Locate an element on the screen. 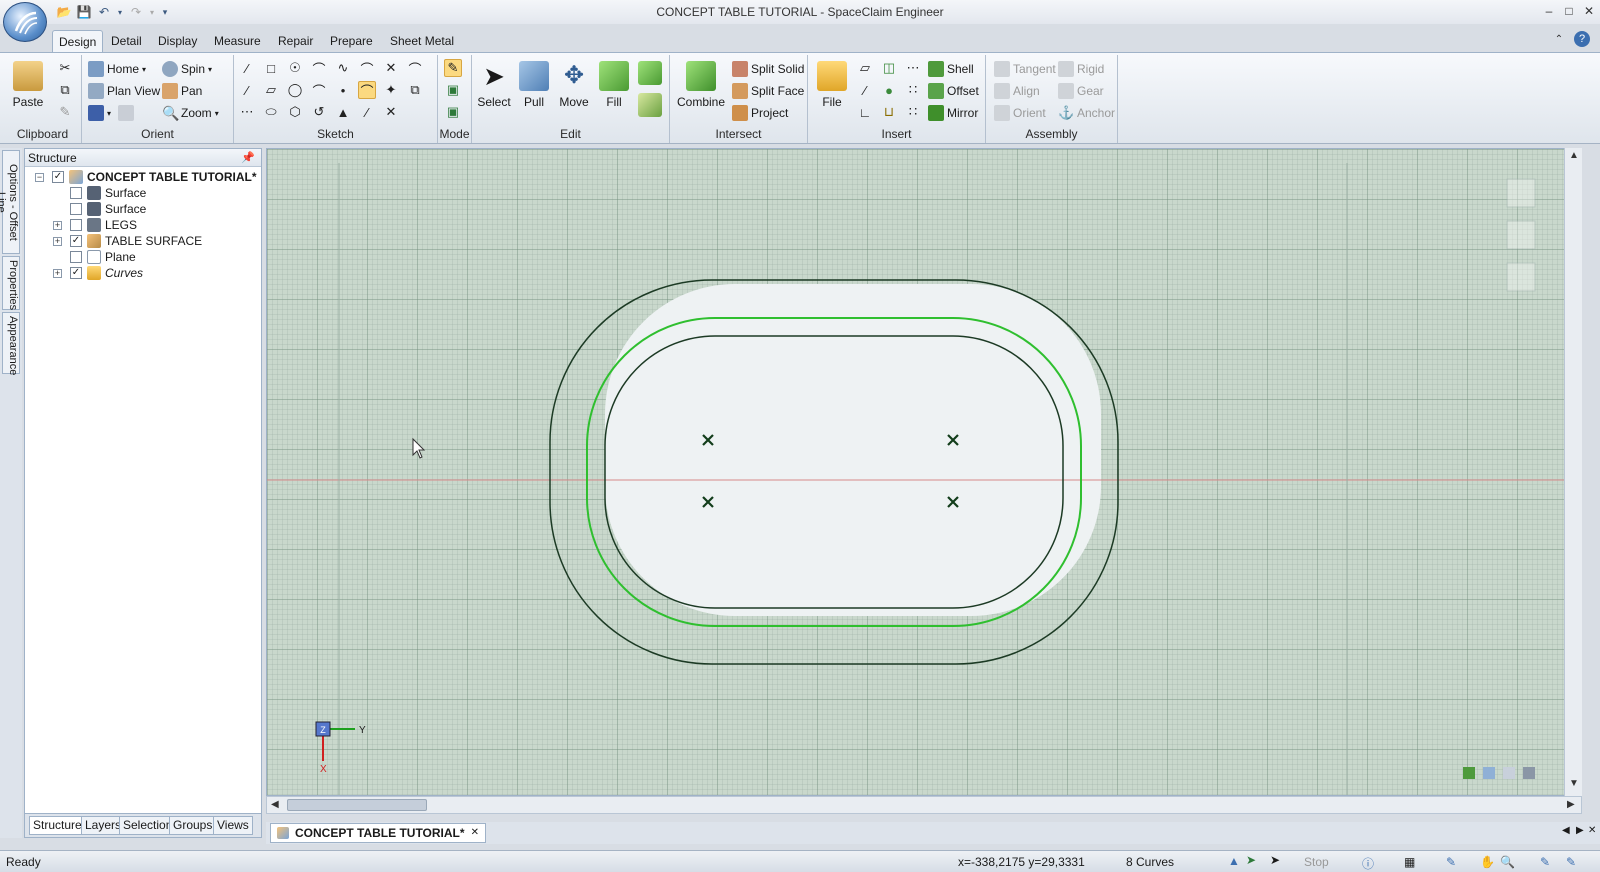 The height and width of the screenshot is (872, 1600). linear-pattern-icon: ∷ is located at coordinates (913, 90).